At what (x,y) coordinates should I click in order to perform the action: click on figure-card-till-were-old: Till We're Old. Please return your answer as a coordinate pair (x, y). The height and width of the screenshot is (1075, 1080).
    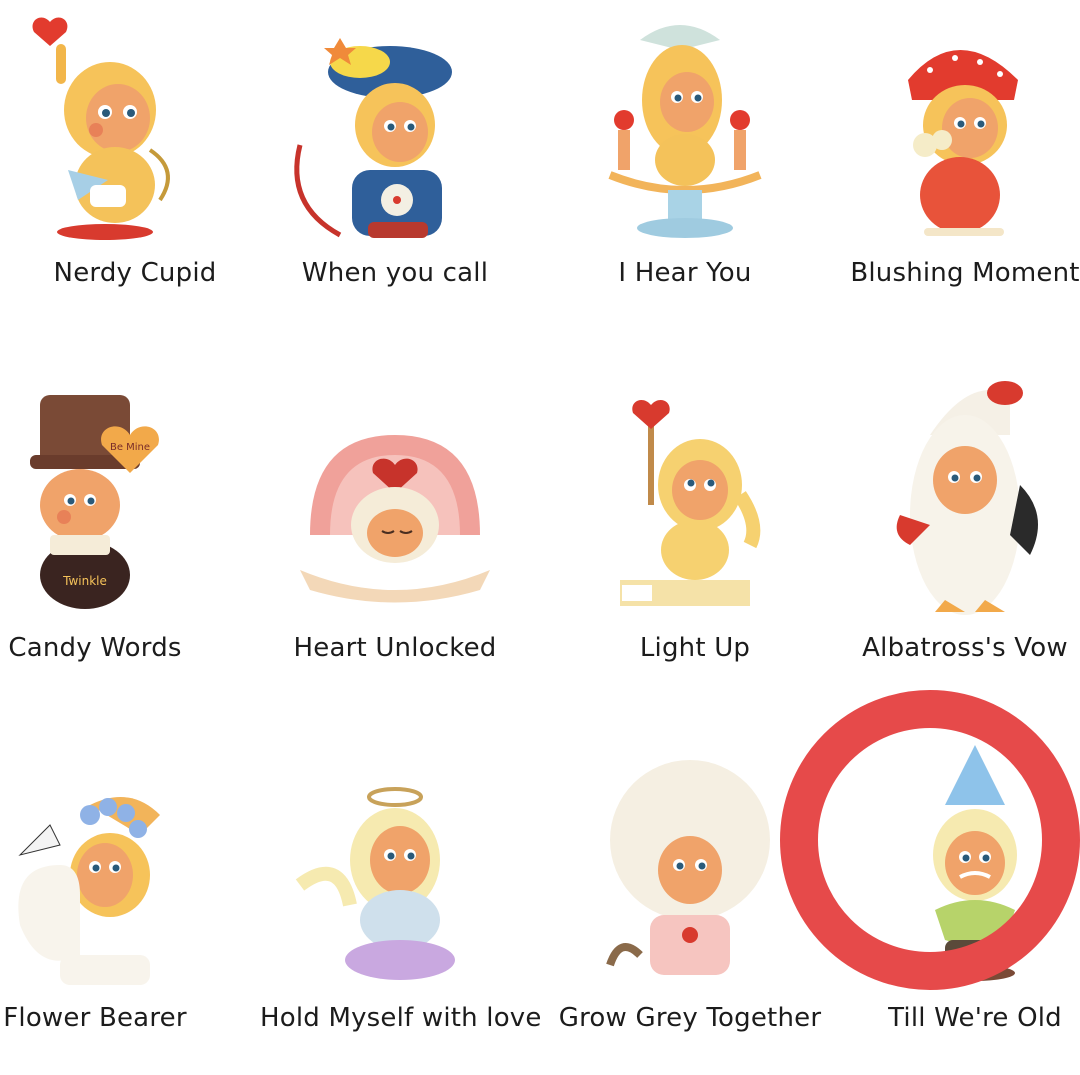
    Looking at the image, I should click on (960, 910).